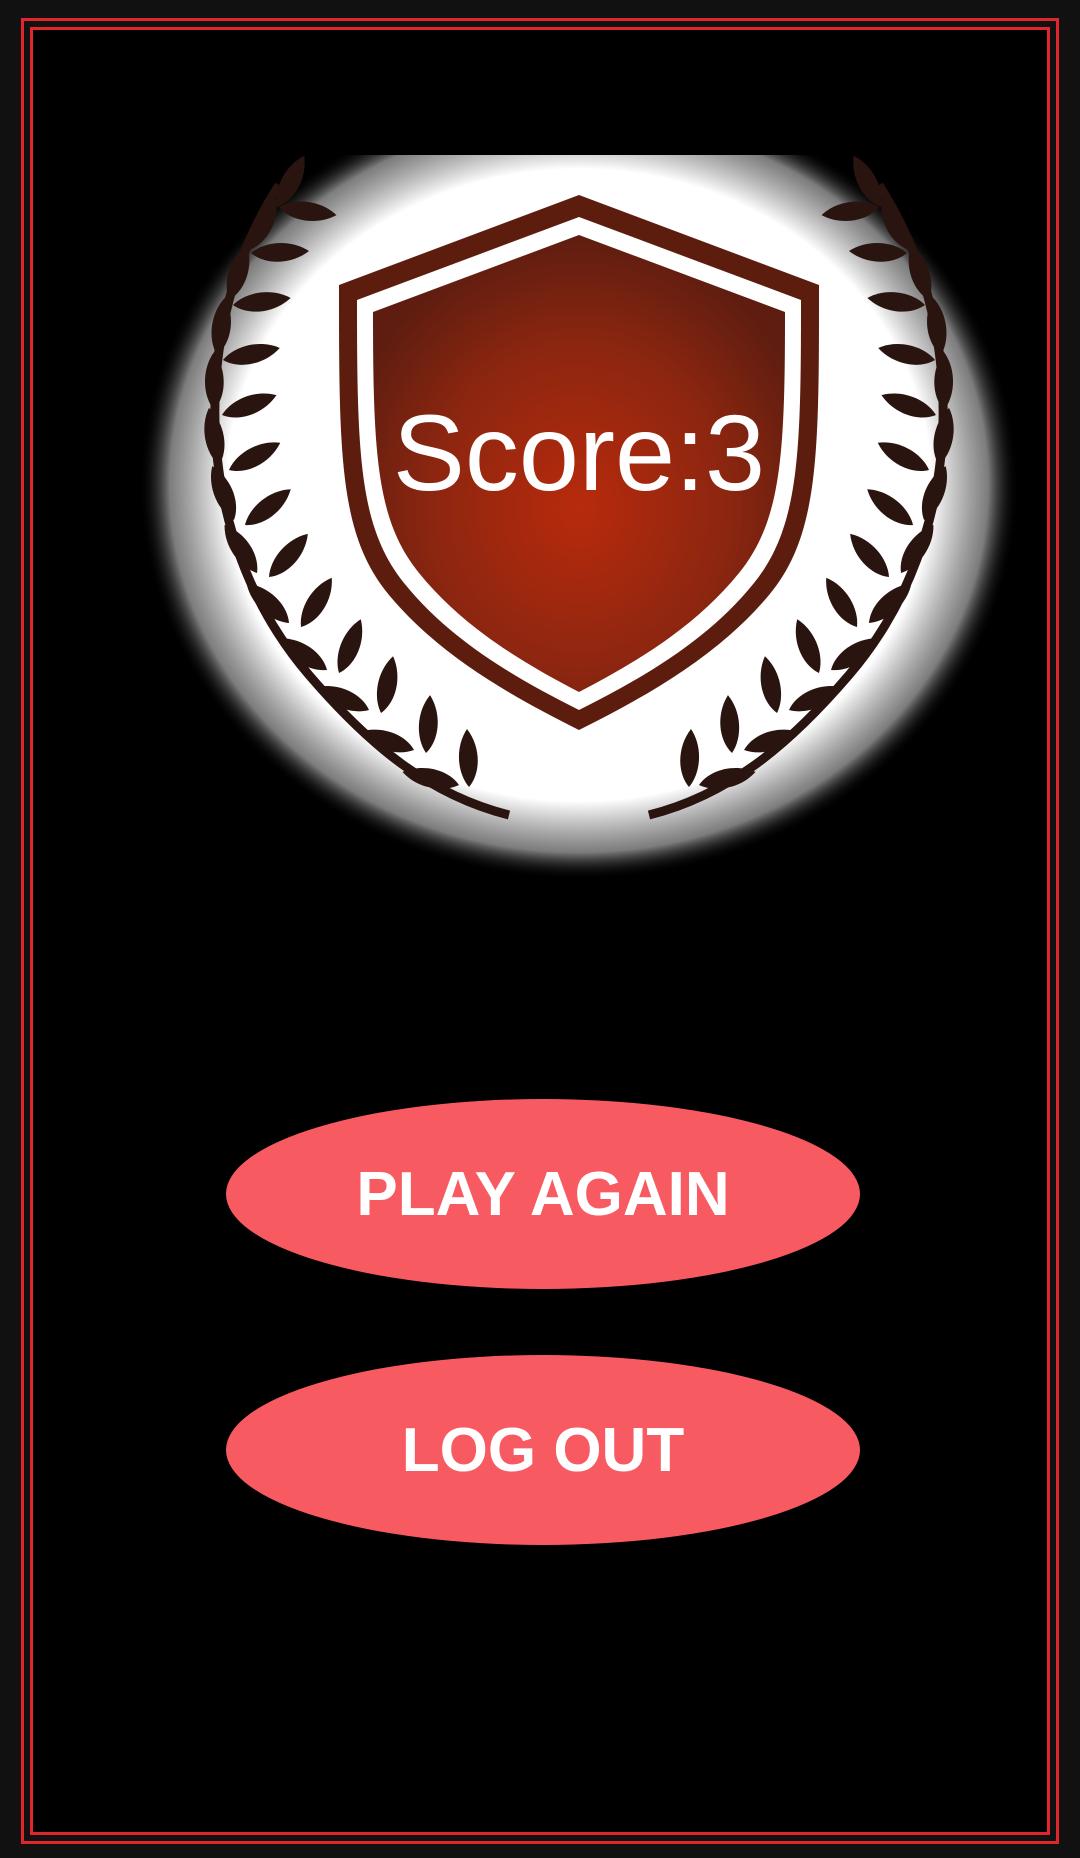 The height and width of the screenshot is (1858, 1080). I want to click on play-again-button: PLAY AGAIN, so click(543, 1194).